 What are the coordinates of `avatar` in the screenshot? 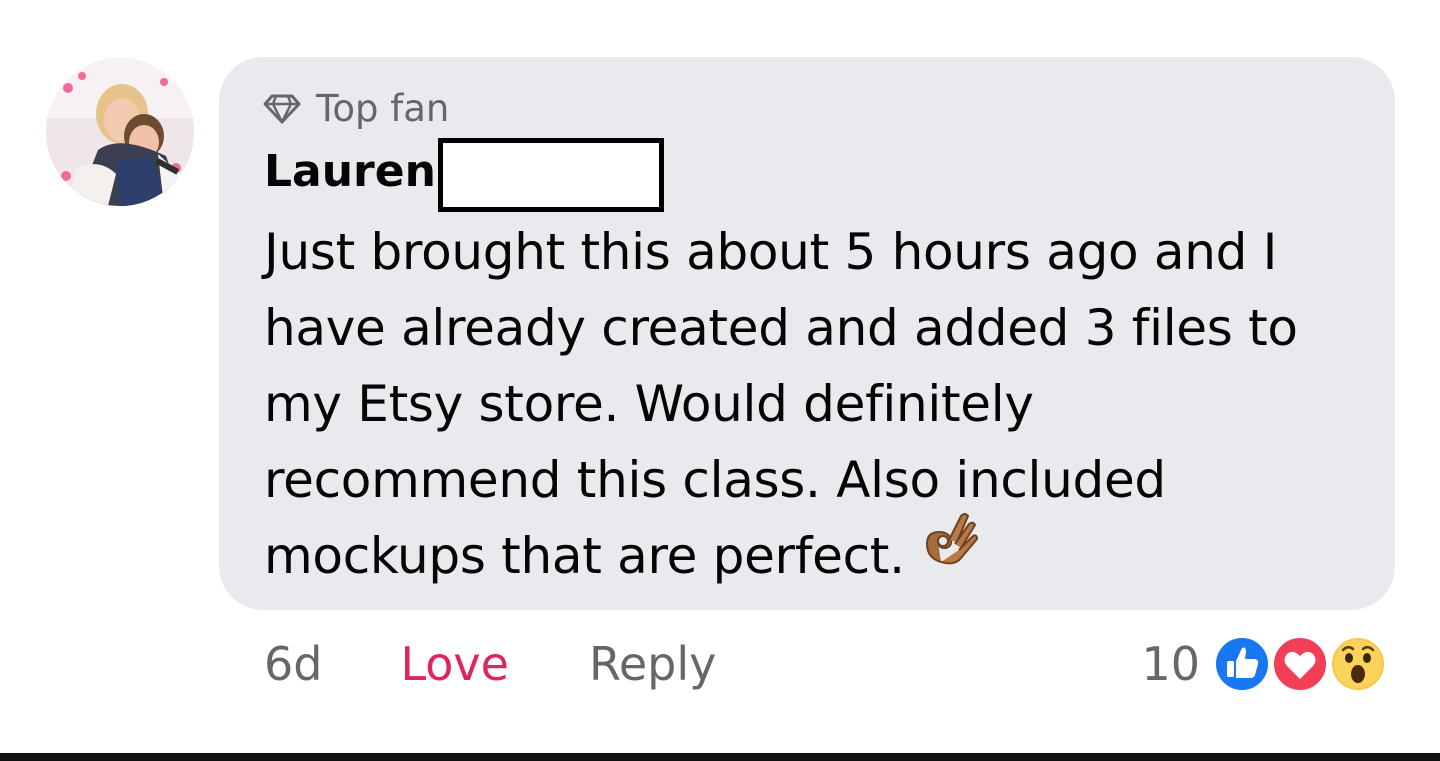 It's located at (120, 132).